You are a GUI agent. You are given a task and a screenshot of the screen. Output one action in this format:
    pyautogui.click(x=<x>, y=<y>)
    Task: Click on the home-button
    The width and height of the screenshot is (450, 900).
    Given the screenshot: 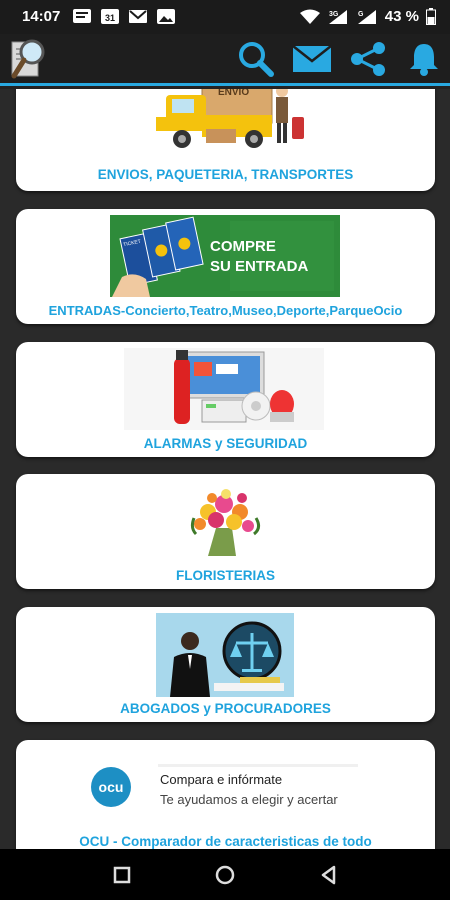 What is the action you would take?
    pyautogui.click(x=225, y=875)
    